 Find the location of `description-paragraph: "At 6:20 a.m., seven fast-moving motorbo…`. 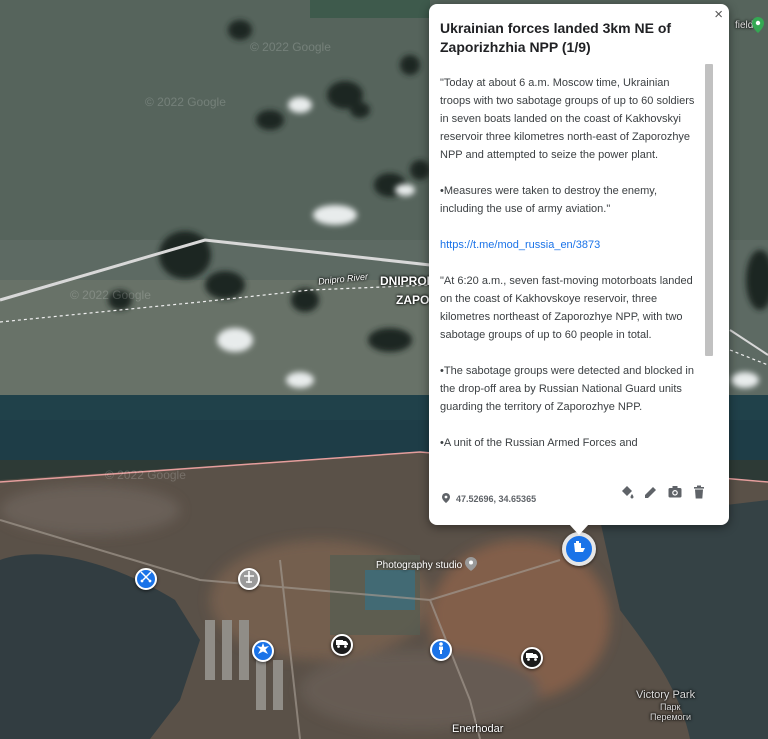

description-paragraph: "At 6:20 a.m., seven fast-moving motorbo… is located at coordinates (566, 308).